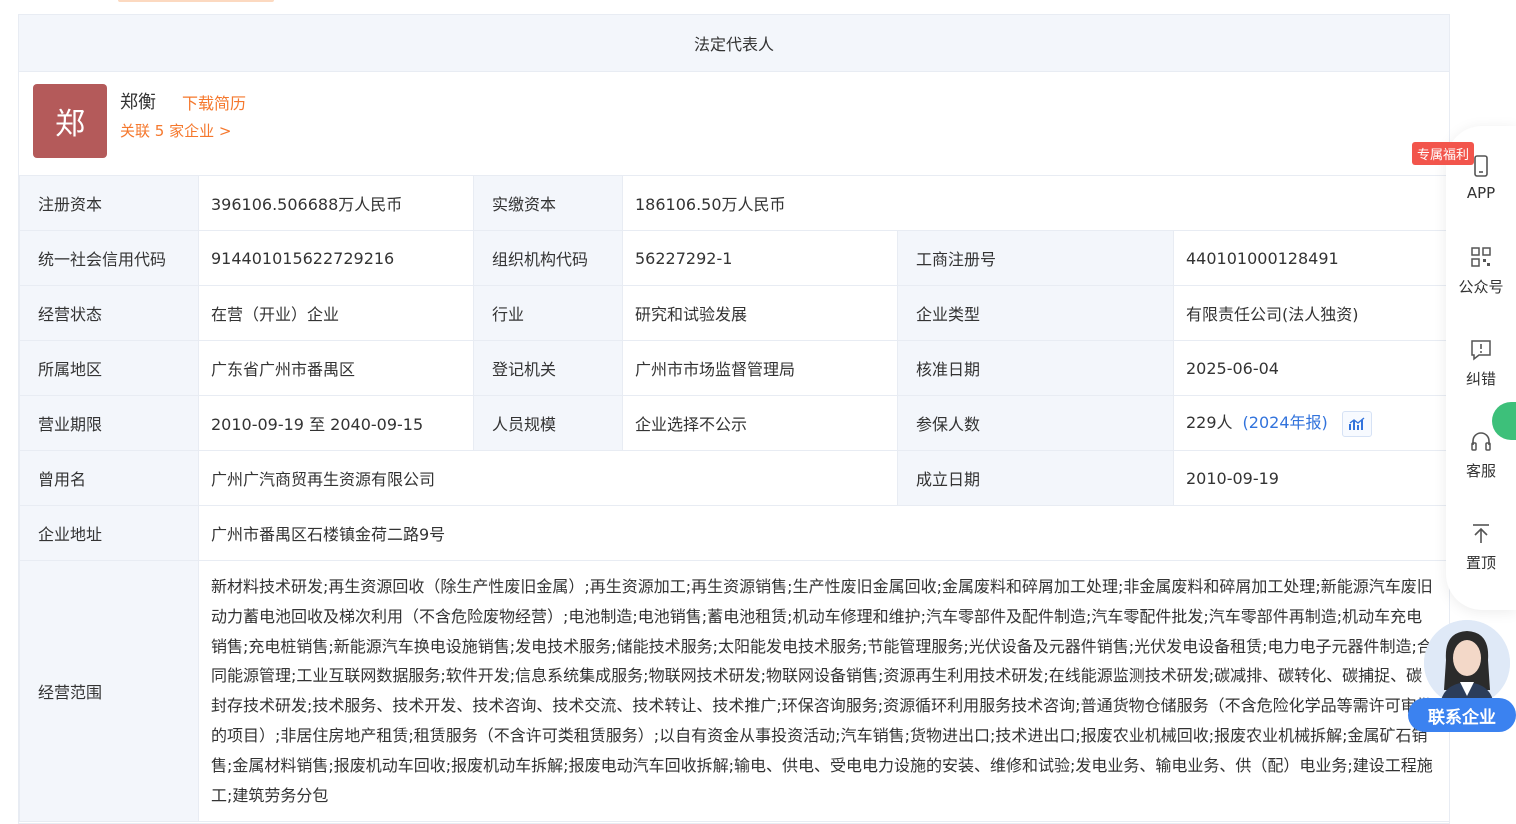  I want to click on top-tab-indicator, so click(196, 1).